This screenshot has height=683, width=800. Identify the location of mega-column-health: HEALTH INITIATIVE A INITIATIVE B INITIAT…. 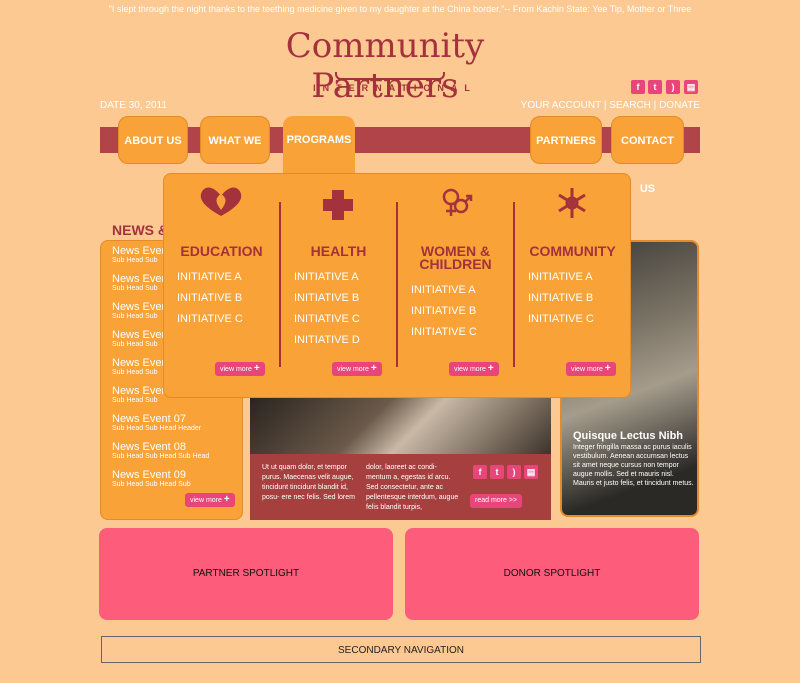
(338, 285).